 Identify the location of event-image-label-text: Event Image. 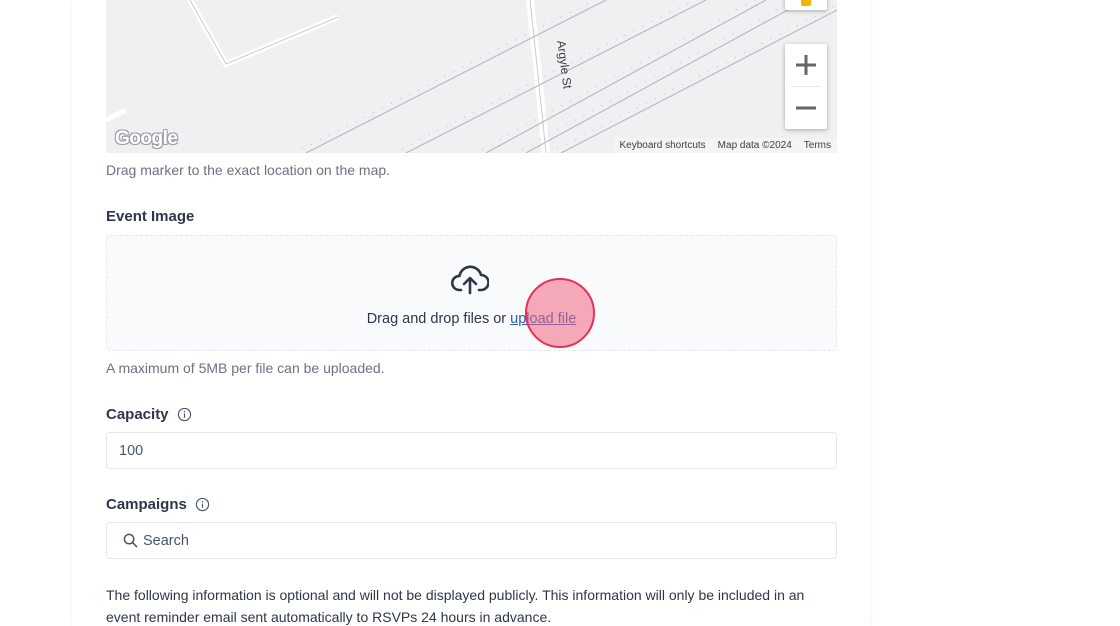
(150, 216).